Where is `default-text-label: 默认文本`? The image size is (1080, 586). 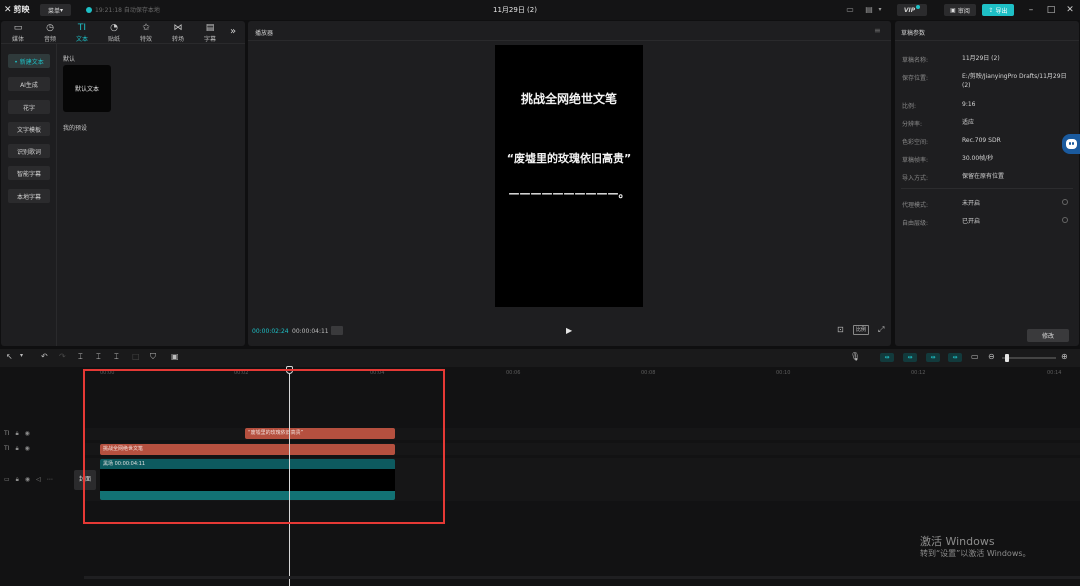
default-text-label: 默认文本 is located at coordinates (86, 89).